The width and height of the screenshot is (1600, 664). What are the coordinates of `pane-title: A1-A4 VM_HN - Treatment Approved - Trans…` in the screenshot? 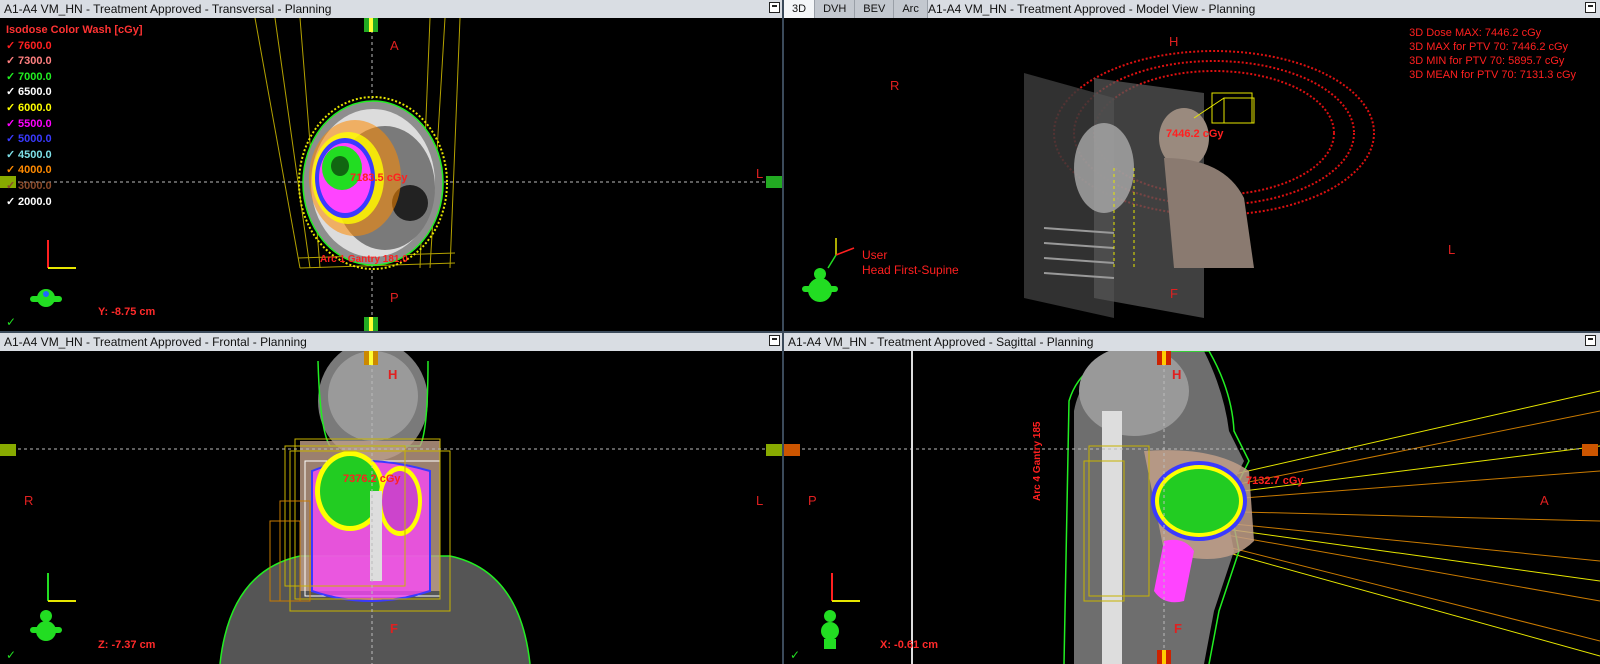 It's located at (168, 9).